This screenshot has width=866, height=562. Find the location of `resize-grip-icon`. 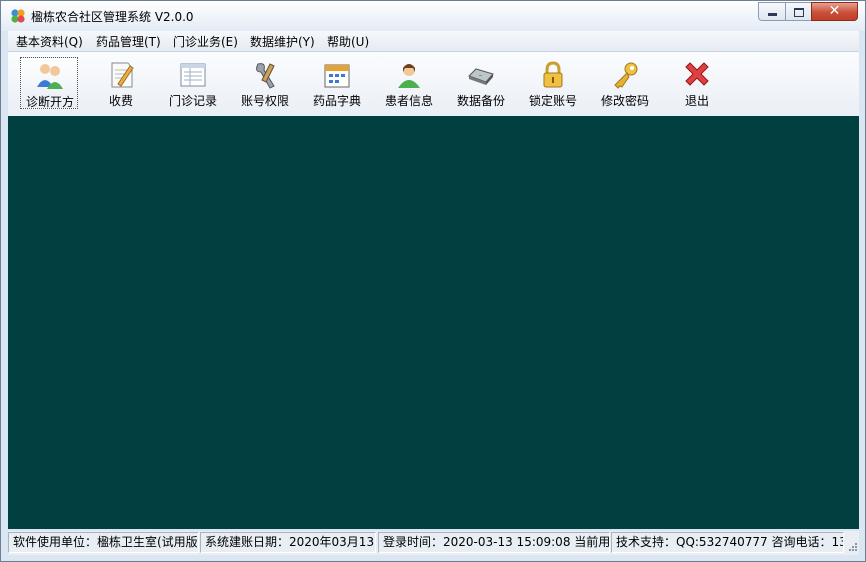

resize-grip-icon is located at coordinates (853, 547).